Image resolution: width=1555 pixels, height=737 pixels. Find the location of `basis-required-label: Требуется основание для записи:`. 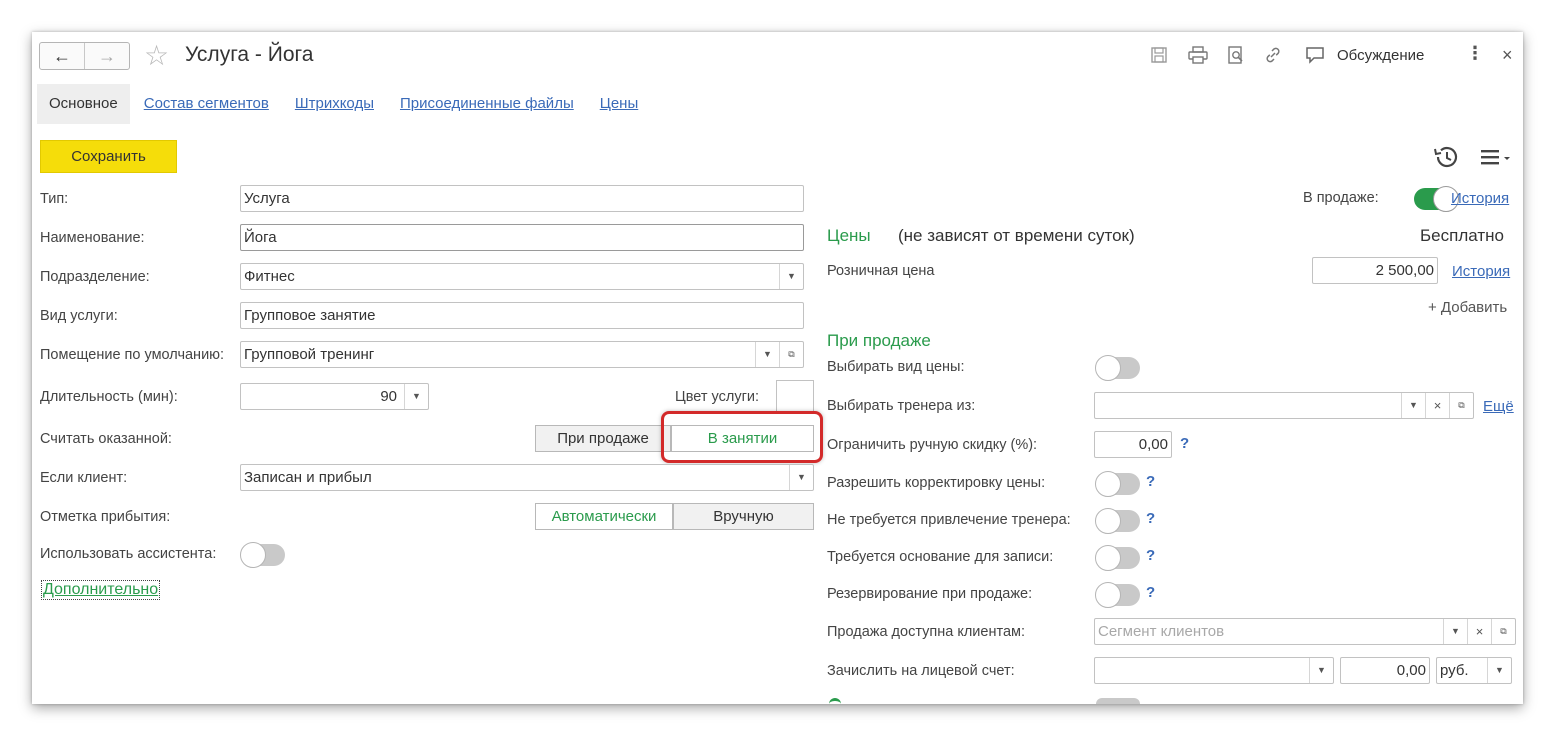

basis-required-label: Требуется основание для записи: is located at coordinates (940, 557).